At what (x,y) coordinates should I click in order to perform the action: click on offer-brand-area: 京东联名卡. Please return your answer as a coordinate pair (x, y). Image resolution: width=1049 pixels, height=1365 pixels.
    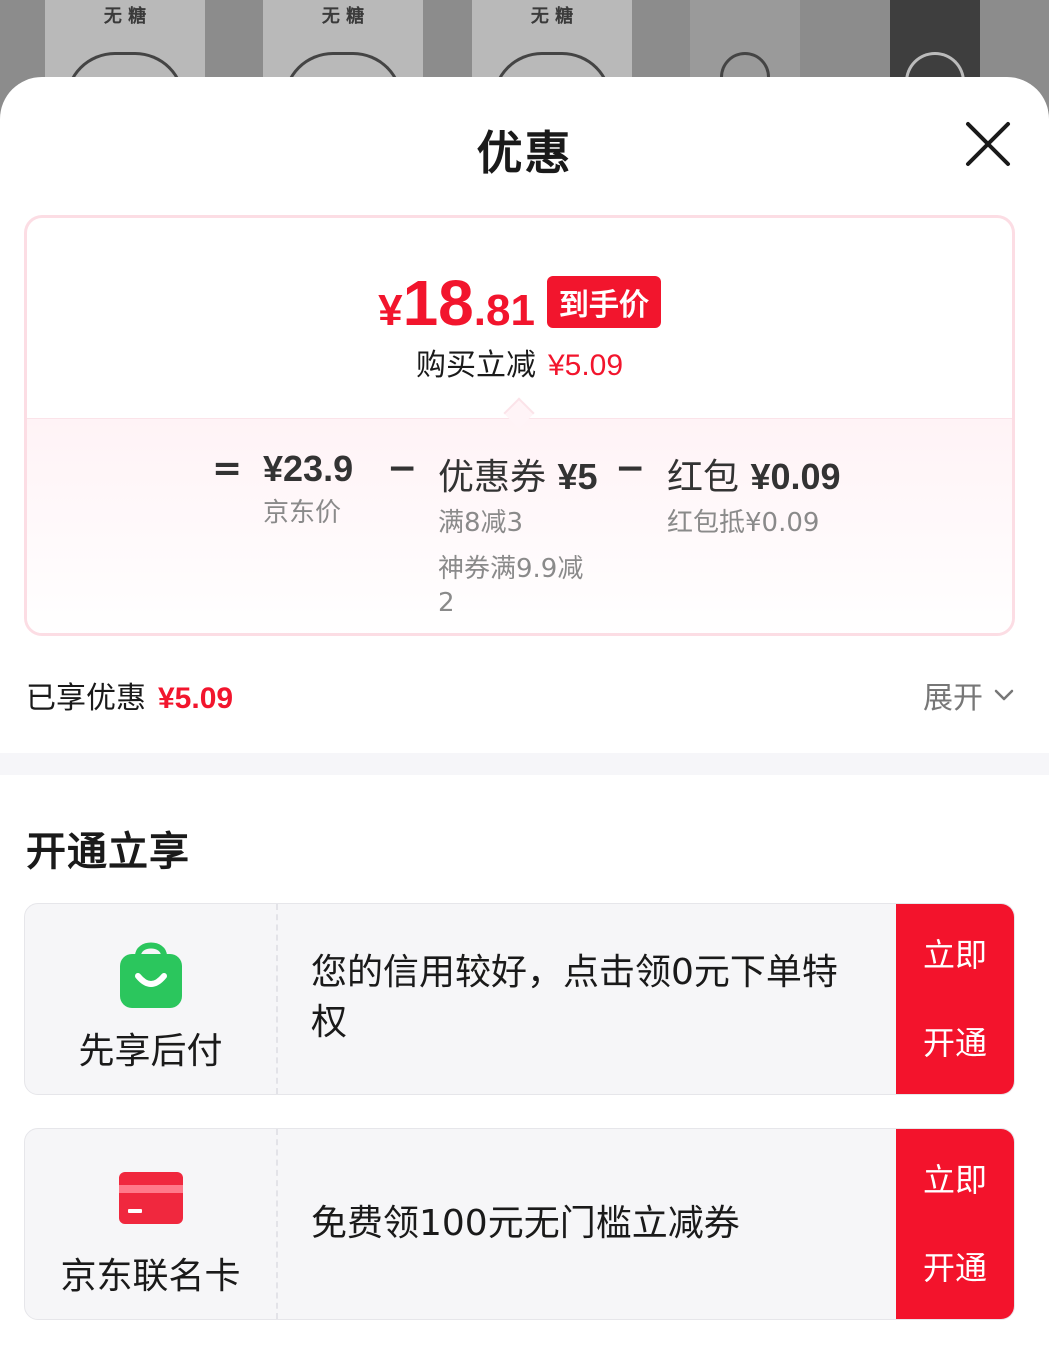
    Looking at the image, I should click on (151, 1224).